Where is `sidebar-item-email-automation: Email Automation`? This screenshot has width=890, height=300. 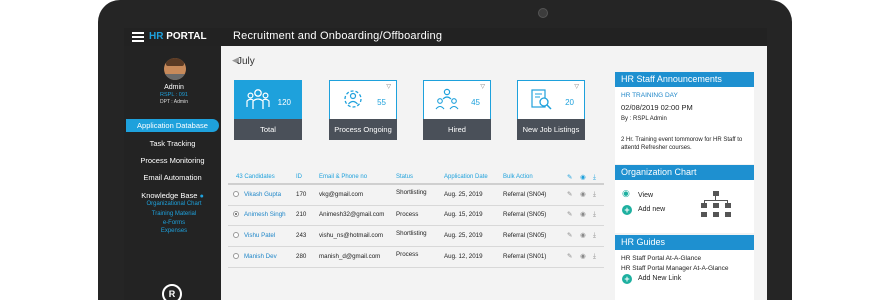
sidebar-item-email-automation: Email Automation is located at coordinates (172, 177).